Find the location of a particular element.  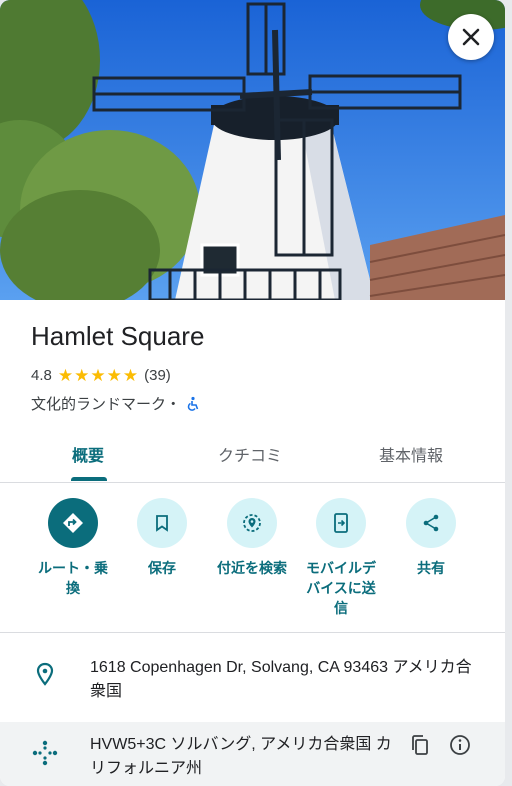

save-button-circle is located at coordinates (162, 523).